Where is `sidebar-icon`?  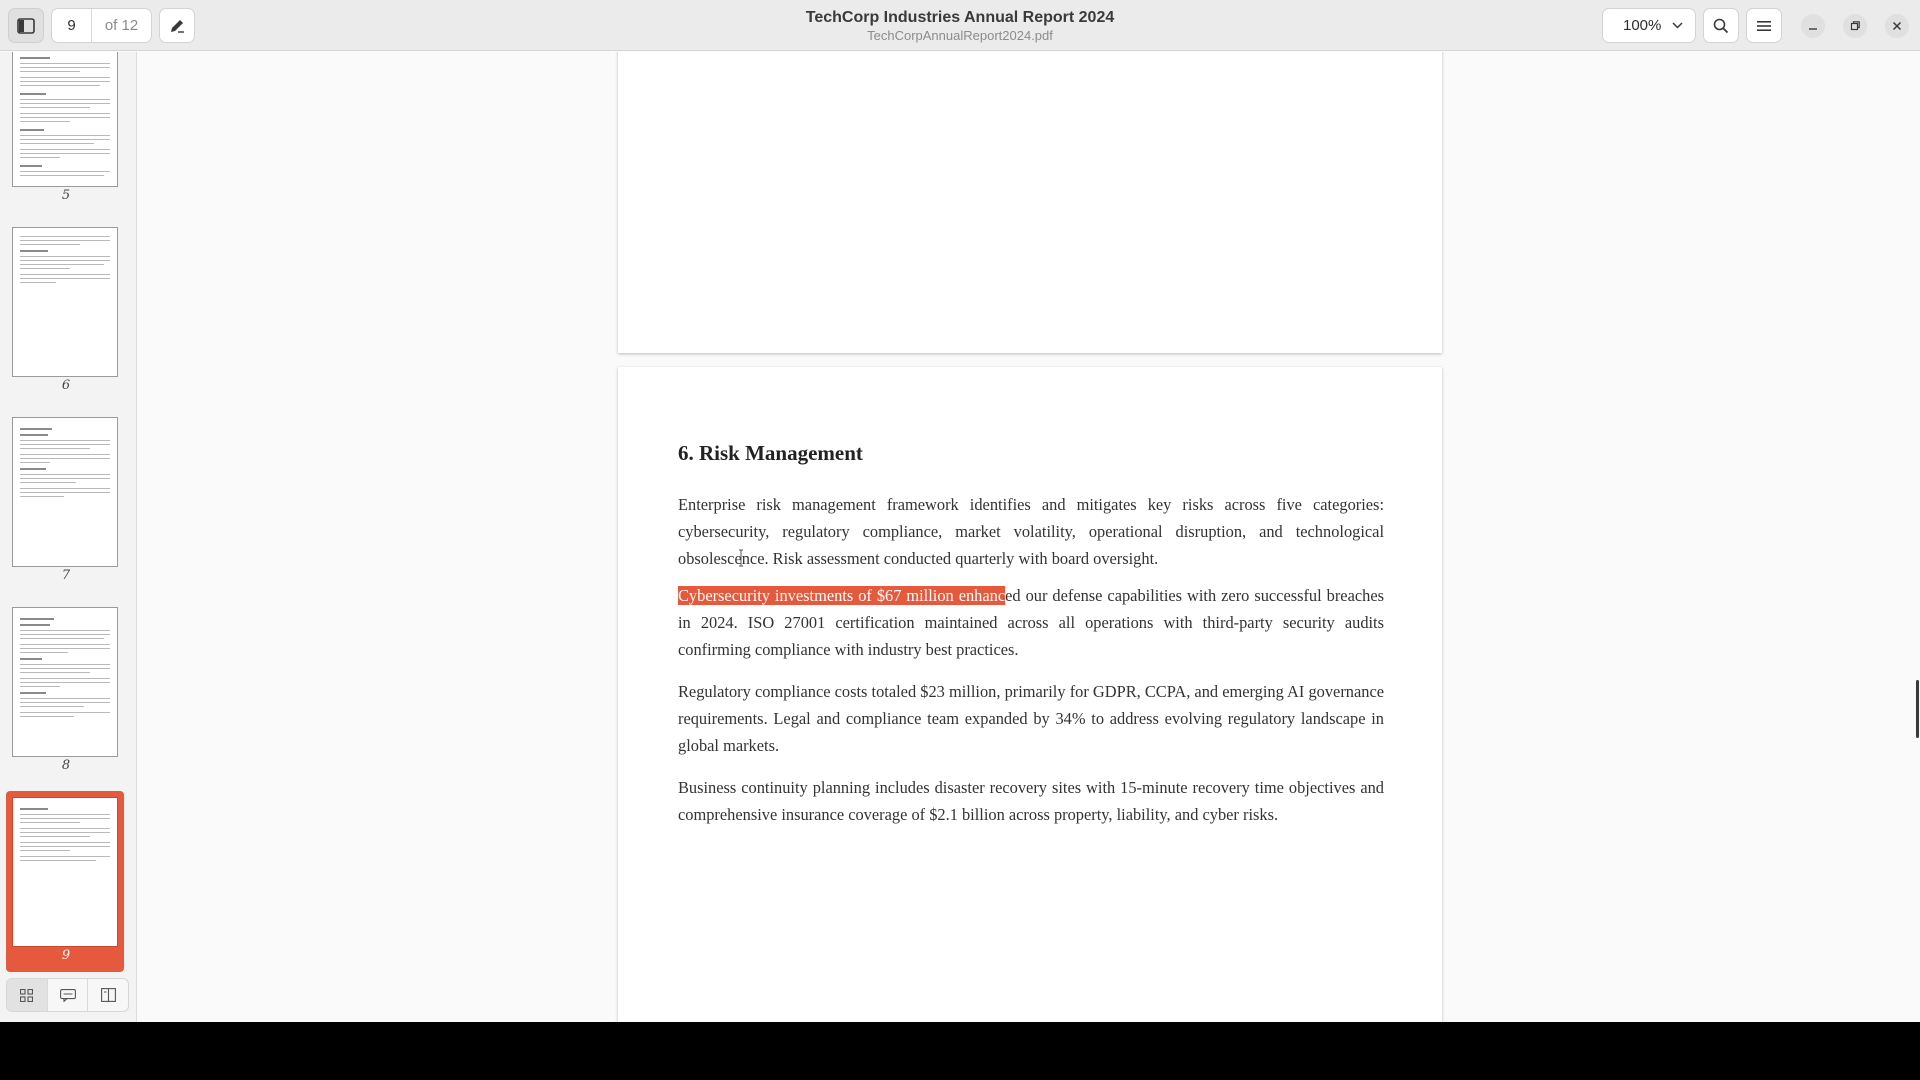
sidebar-icon is located at coordinates (26, 25).